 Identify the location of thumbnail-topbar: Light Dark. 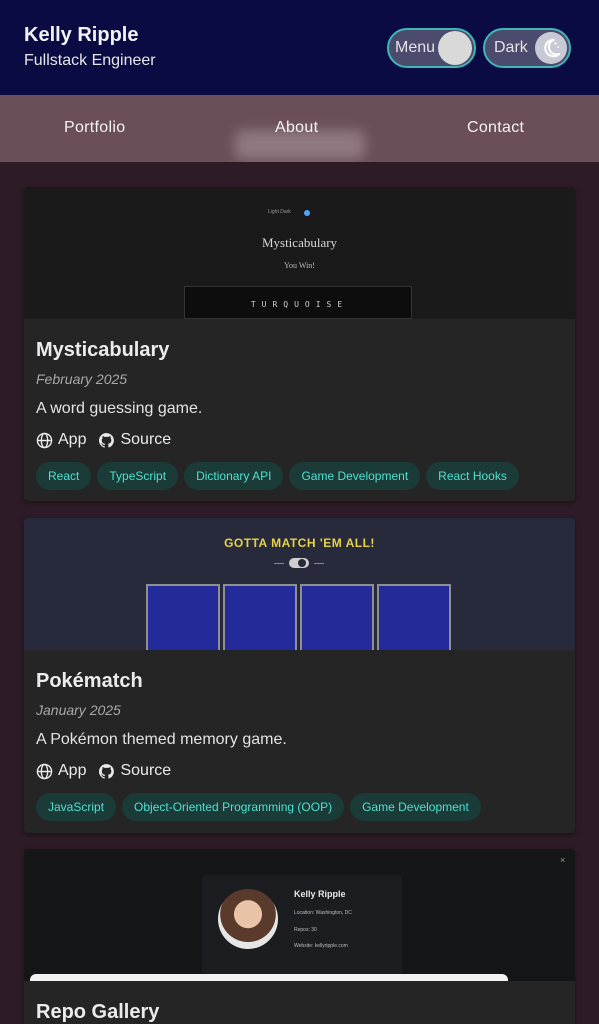
(279, 212).